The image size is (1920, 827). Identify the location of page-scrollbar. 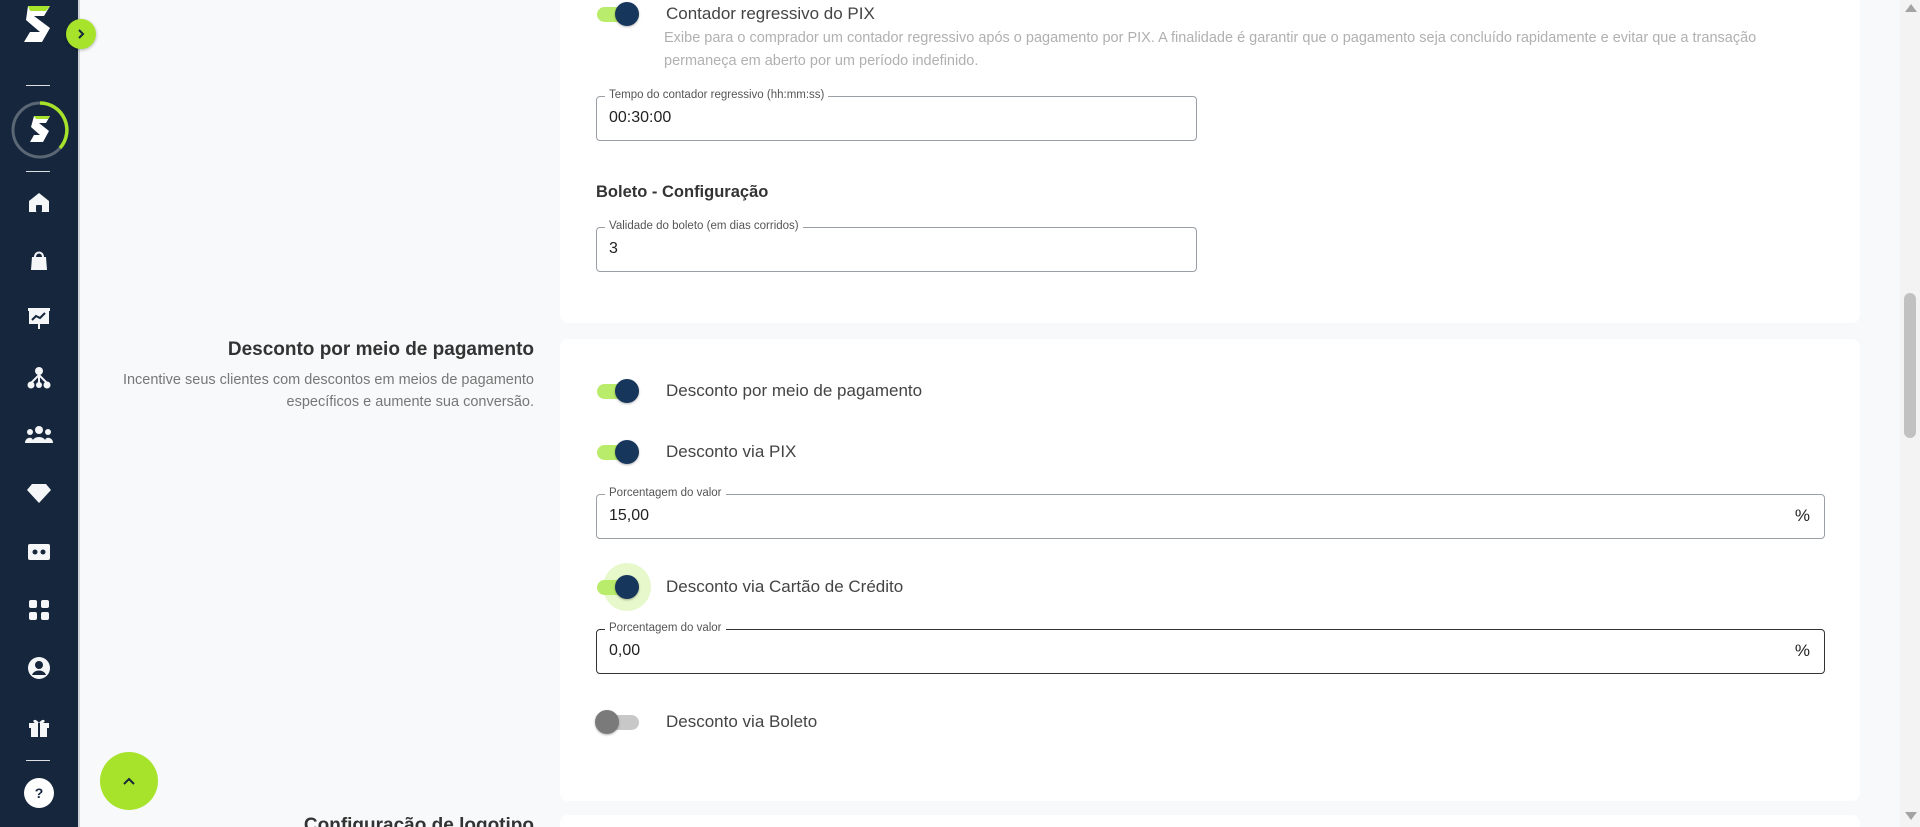
(1910, 413).